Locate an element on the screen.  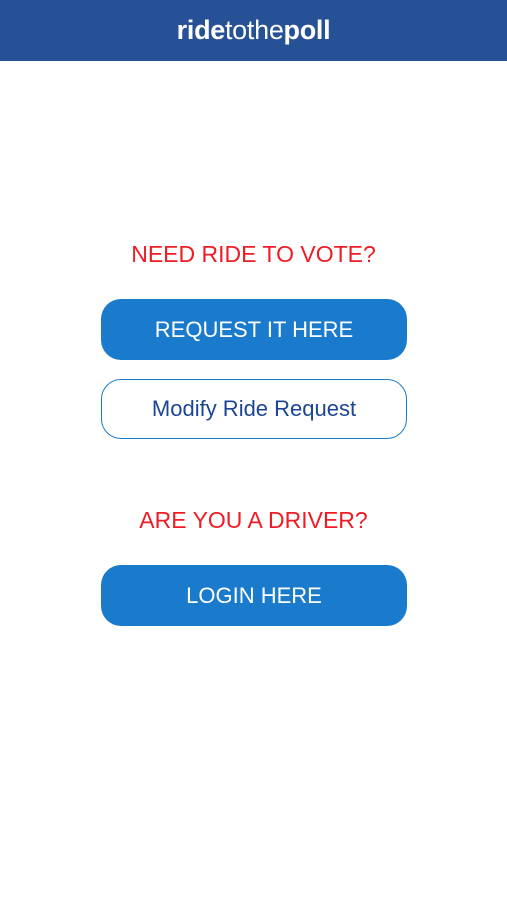
request-ride-button: REQUEST IT HERE is located at coordinates (254, 329).